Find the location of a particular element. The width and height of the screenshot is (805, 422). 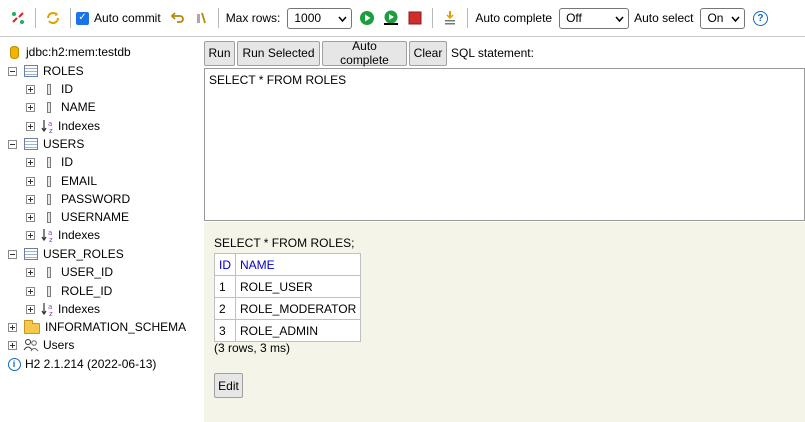

table-cell: 3 is located at coordinates (225, 330).